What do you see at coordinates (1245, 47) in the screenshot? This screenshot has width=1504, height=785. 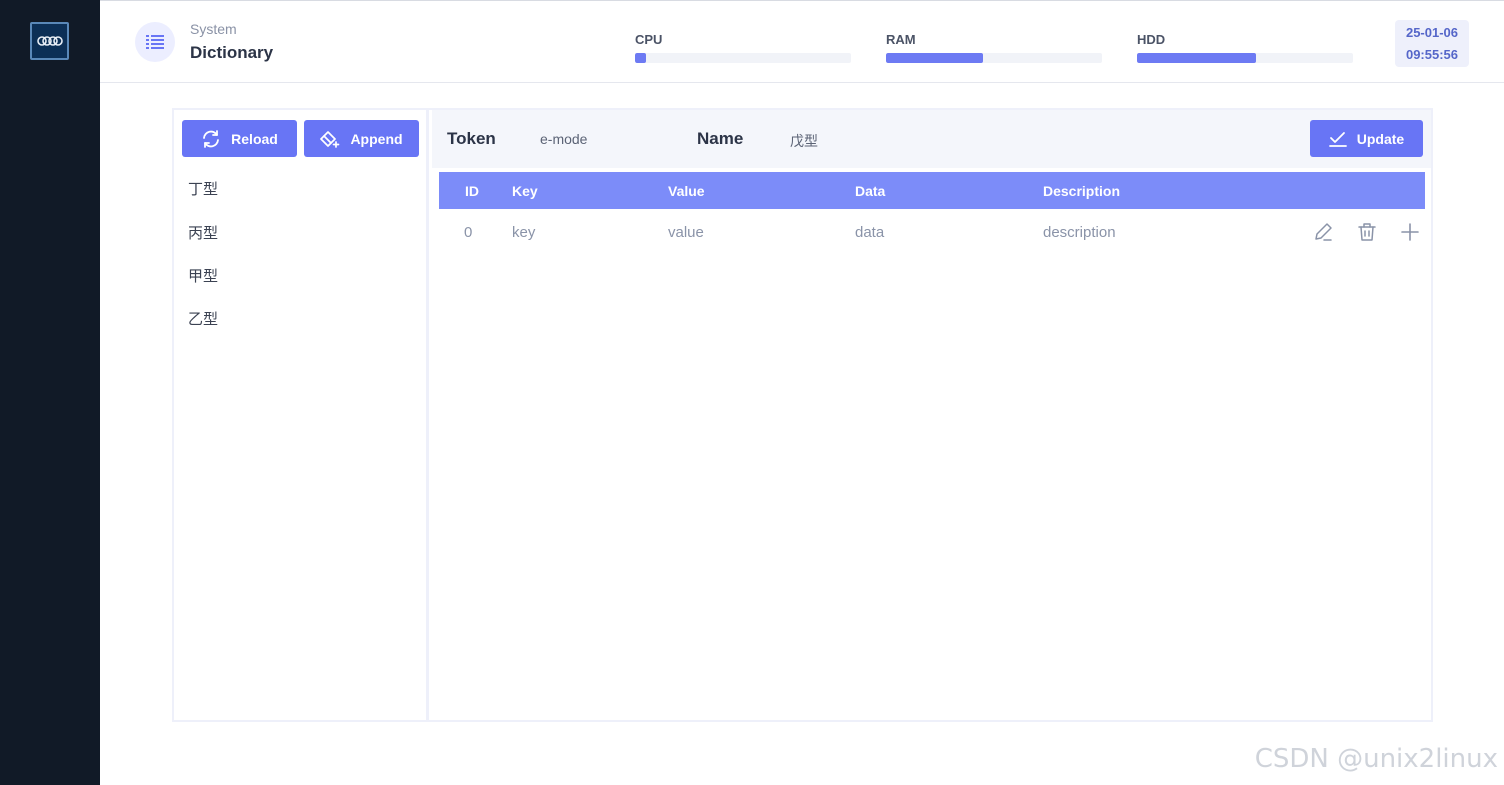 I see `hdd-meter: HDD` at bounding box center [1245, 47].